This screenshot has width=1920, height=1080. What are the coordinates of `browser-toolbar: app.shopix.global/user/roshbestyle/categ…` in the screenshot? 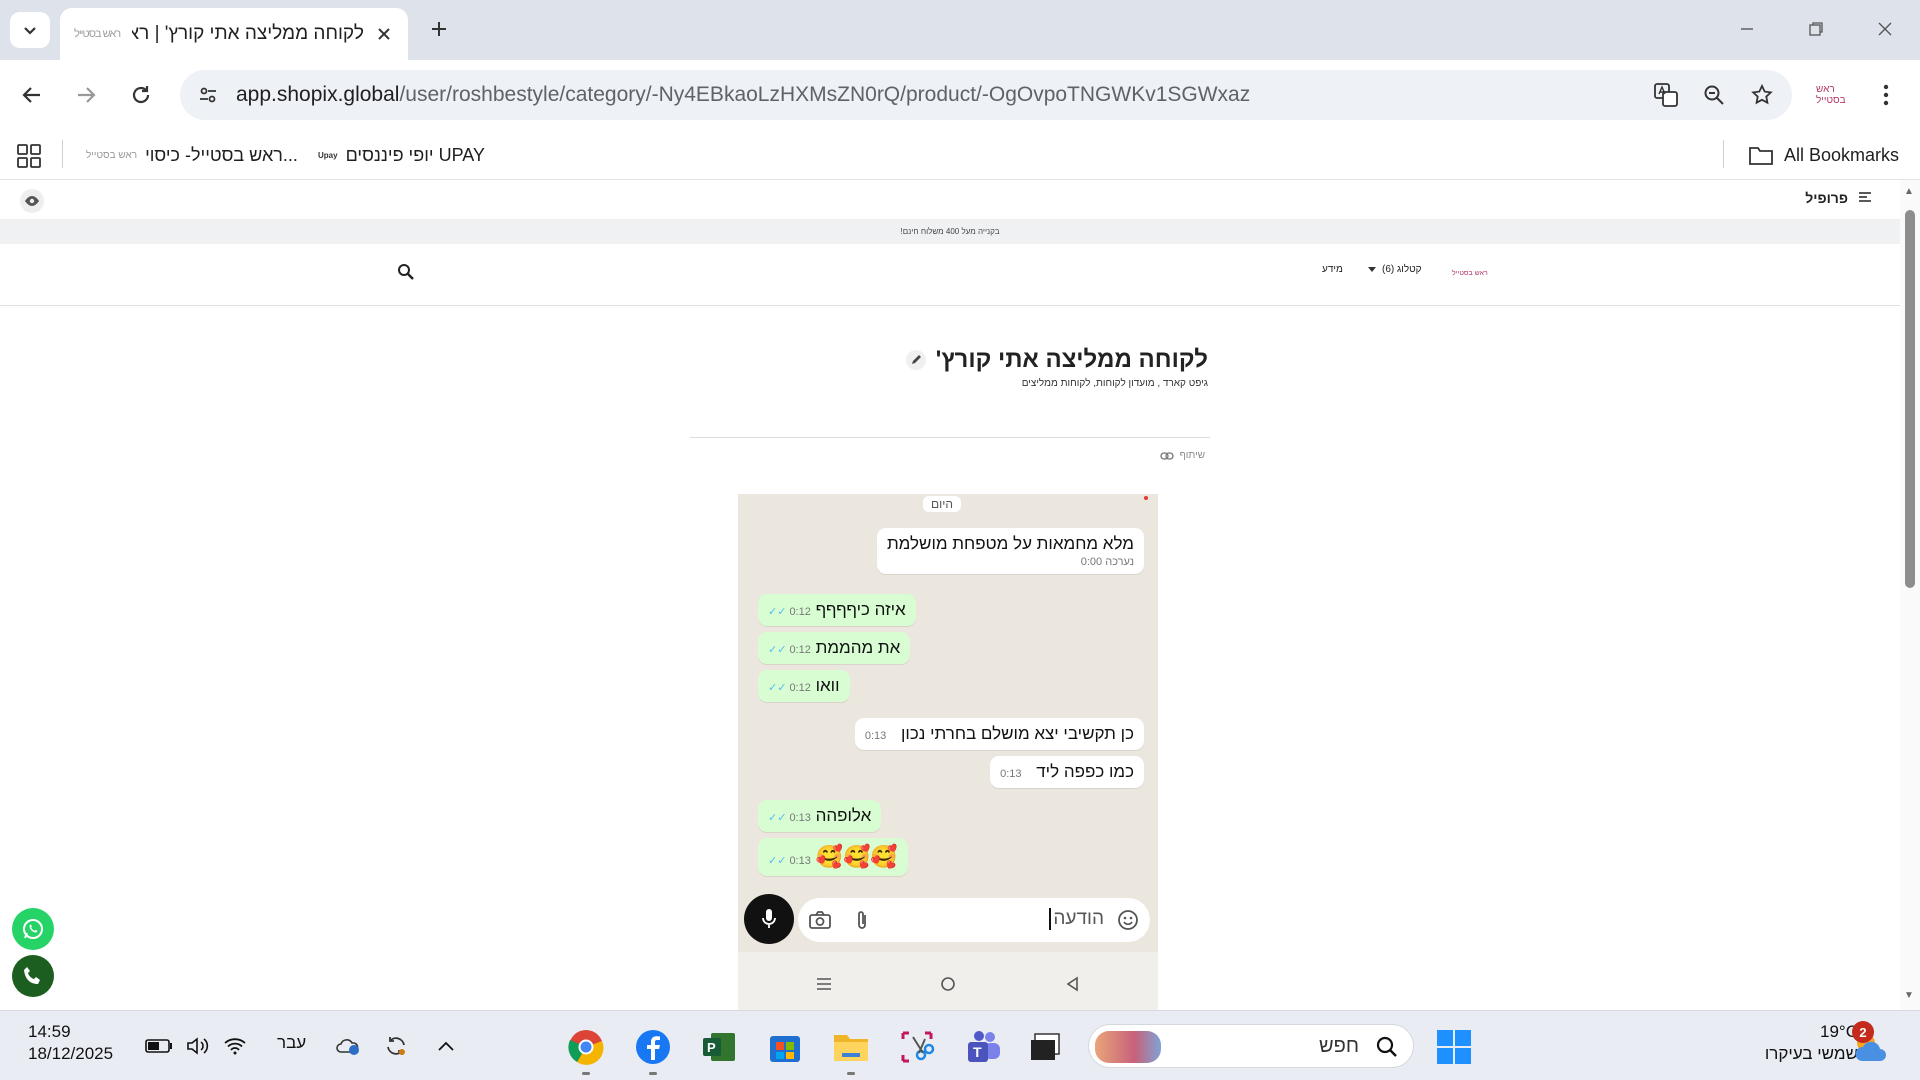 It's located at (960, 95).